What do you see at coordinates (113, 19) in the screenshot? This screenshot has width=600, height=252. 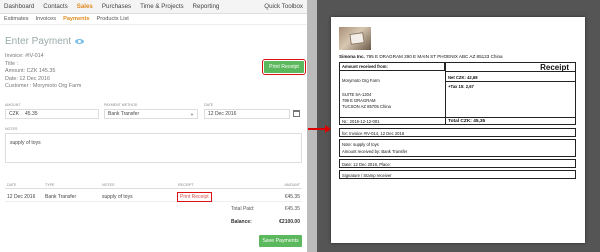 I see `subnav-products-list: Products List` at bounding box center [113, 19].